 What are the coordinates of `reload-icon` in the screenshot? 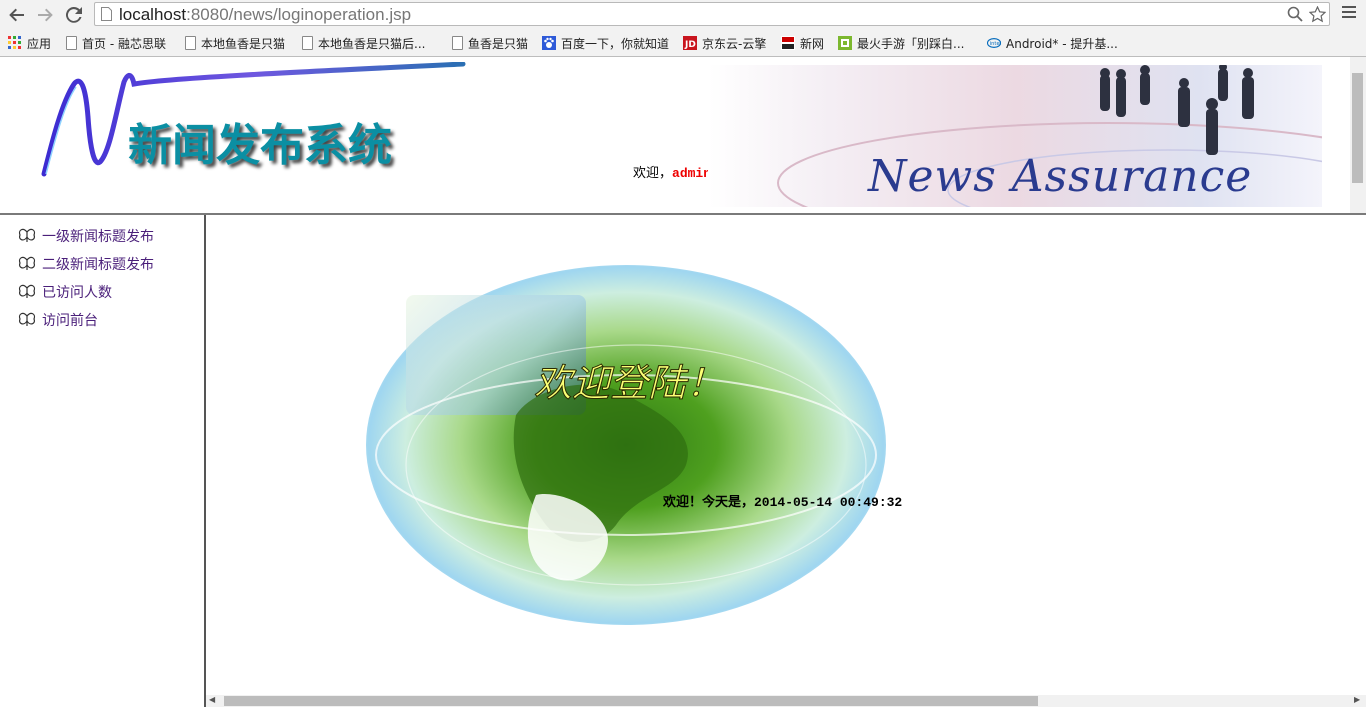 It's located at (73, 14).